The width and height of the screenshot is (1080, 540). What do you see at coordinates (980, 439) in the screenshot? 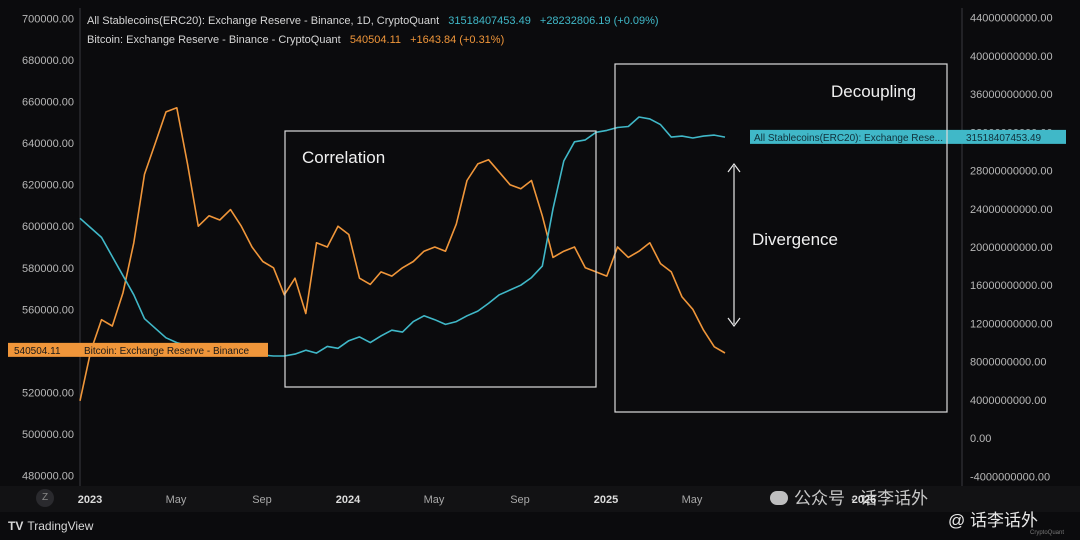
I see `right-tick-label: 0.00` at bounding box center [980, 439].